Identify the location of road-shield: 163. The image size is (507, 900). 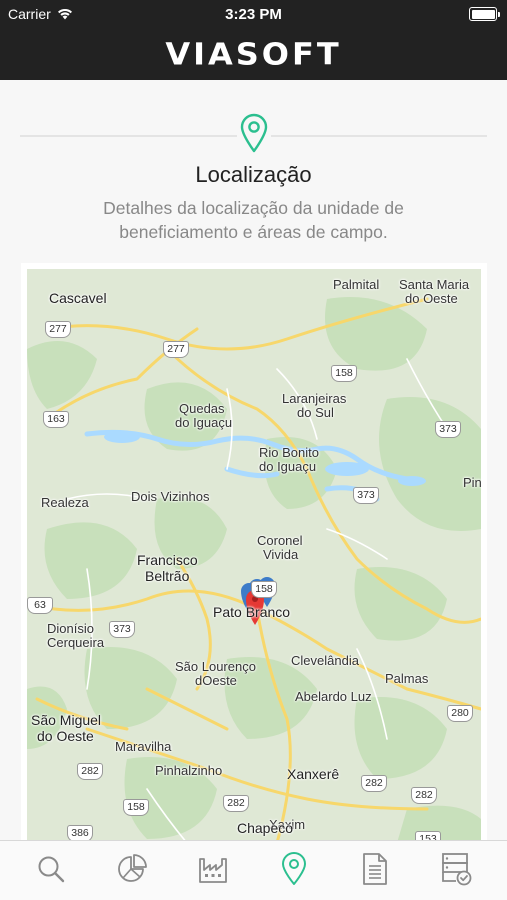
(56, 419).